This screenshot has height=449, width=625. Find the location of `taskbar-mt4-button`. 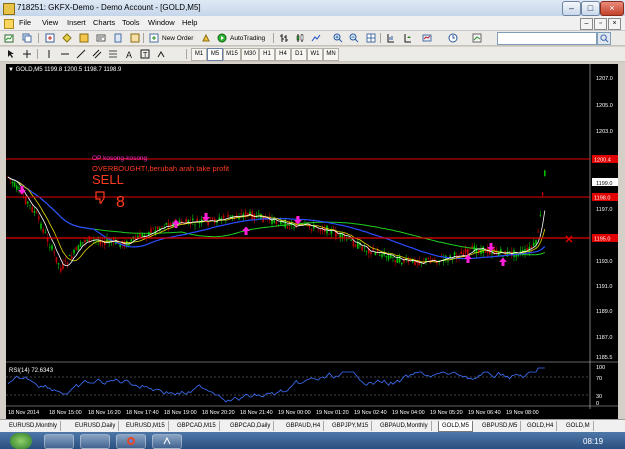

taskbar-mt4-button is located at coordinates (167, 441).